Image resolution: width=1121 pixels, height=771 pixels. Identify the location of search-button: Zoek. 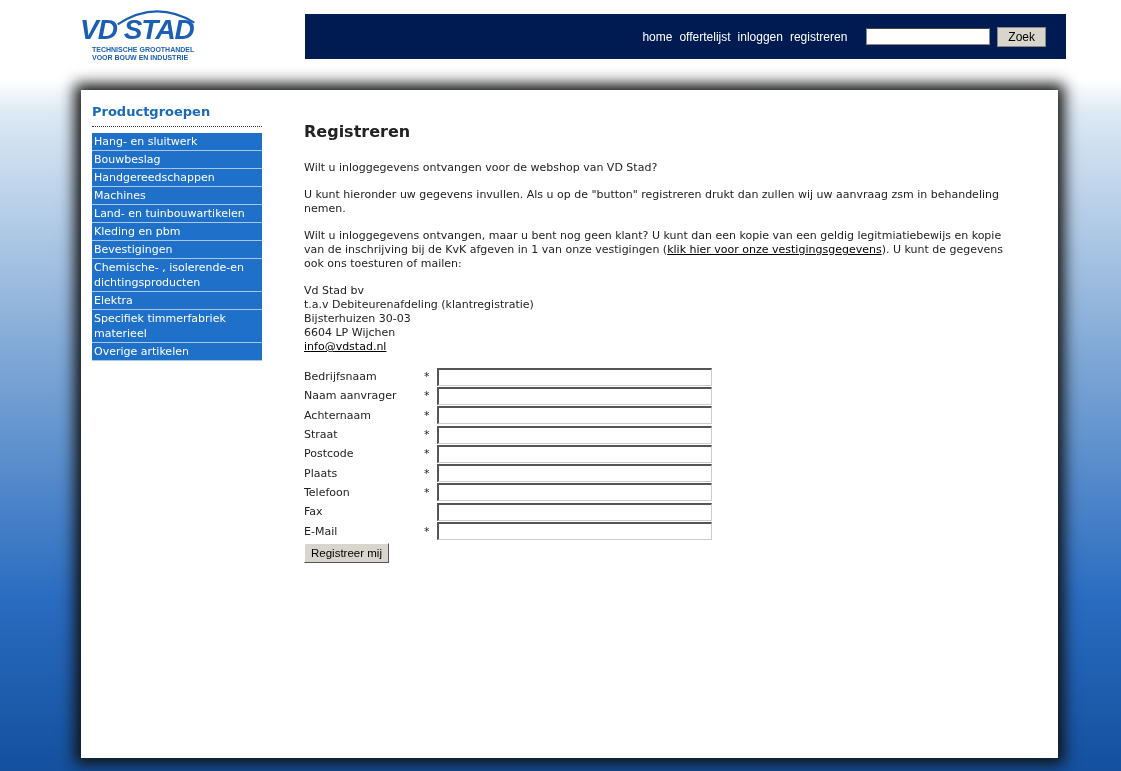
(1021, 36).